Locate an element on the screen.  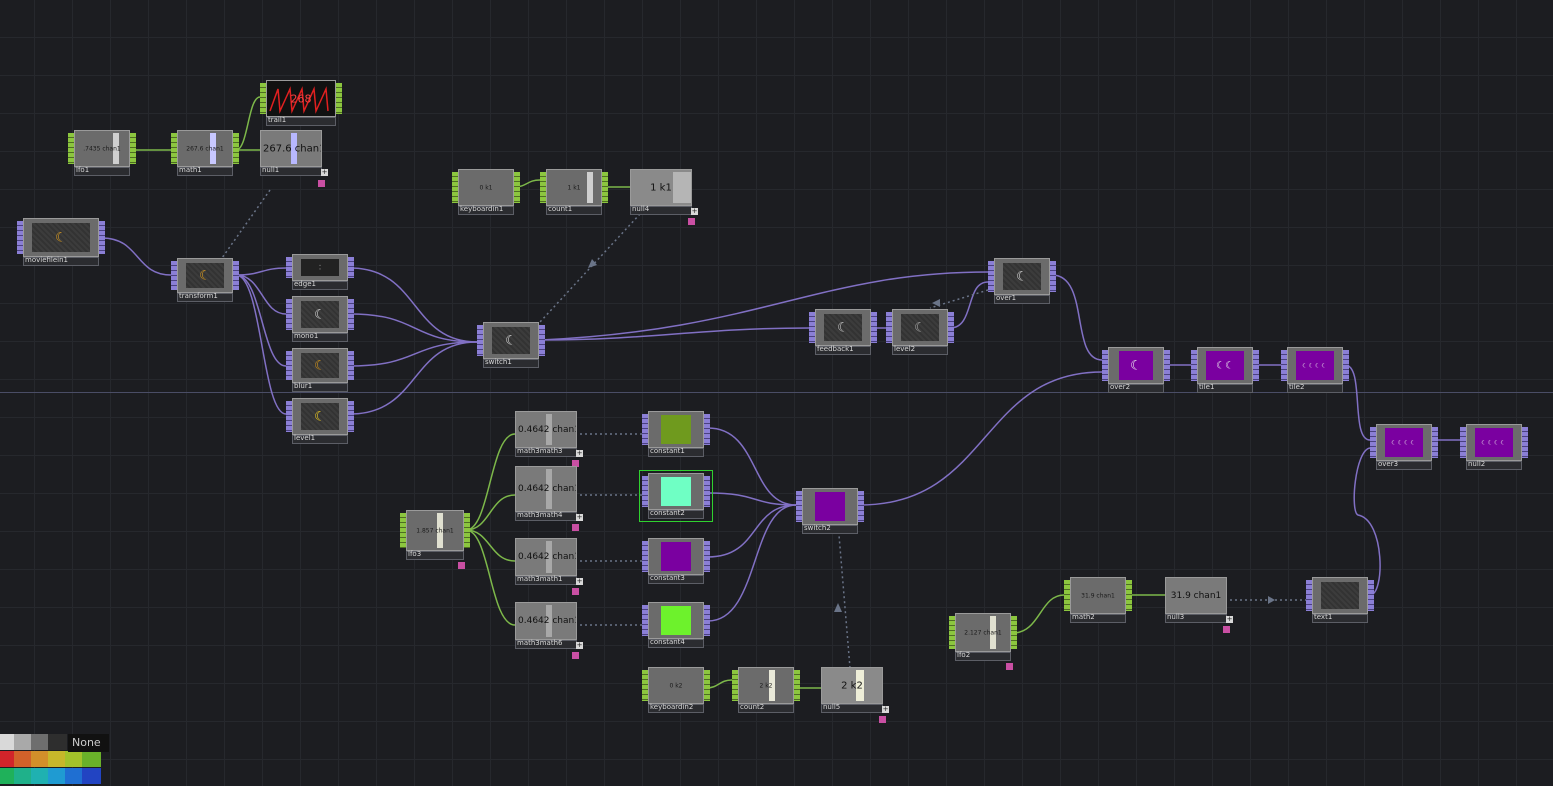
wire-constant4-switch2 is located at coordinates (752, 563).